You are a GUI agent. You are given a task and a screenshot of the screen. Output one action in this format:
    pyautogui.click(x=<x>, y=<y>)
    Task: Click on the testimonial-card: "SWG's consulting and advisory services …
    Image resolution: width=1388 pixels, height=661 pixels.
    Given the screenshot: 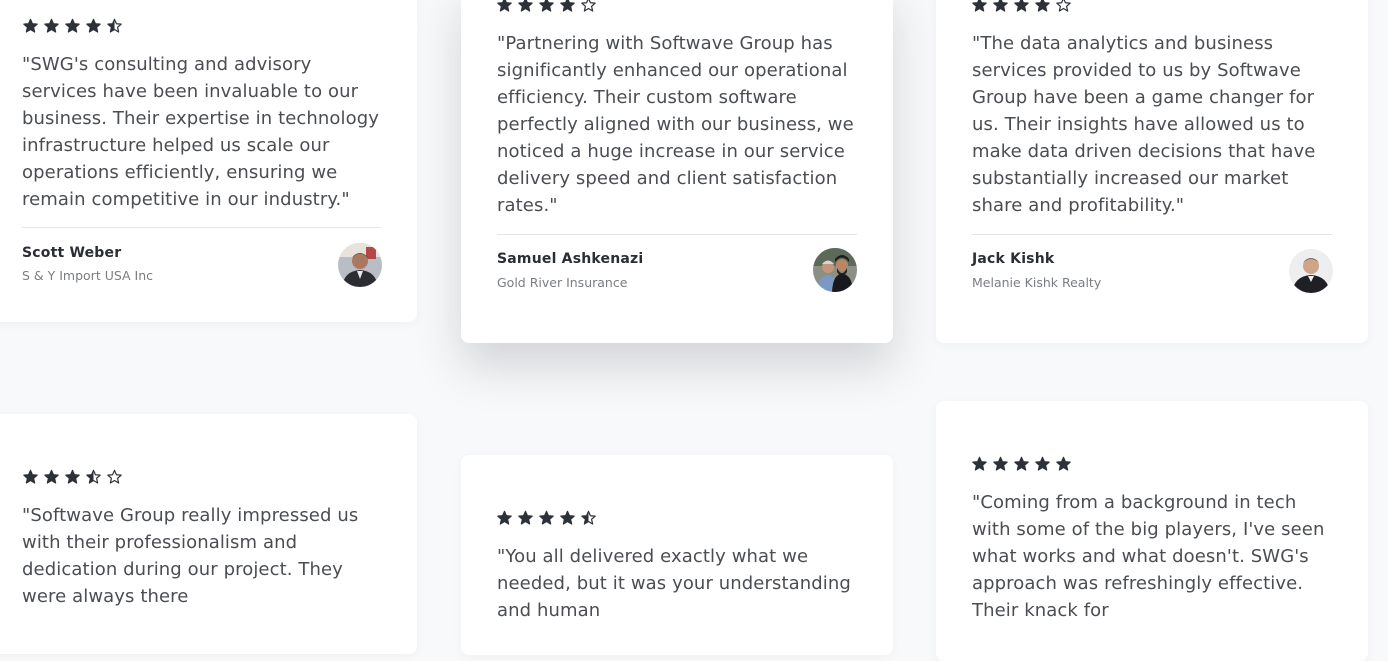 What is the action you would take?
    pyautogui.click(x=208, y=161)
    